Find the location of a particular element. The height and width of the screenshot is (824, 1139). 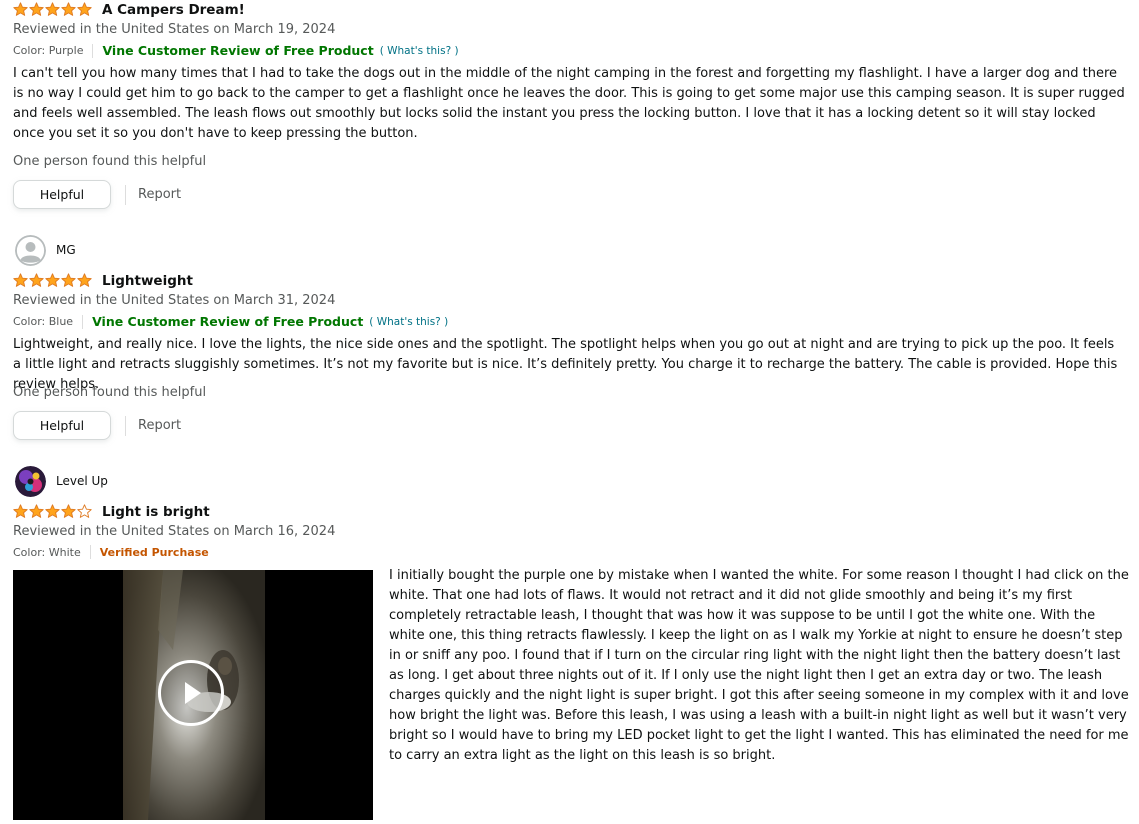

color-variant: Color: White is located at coordinates (47, 552).